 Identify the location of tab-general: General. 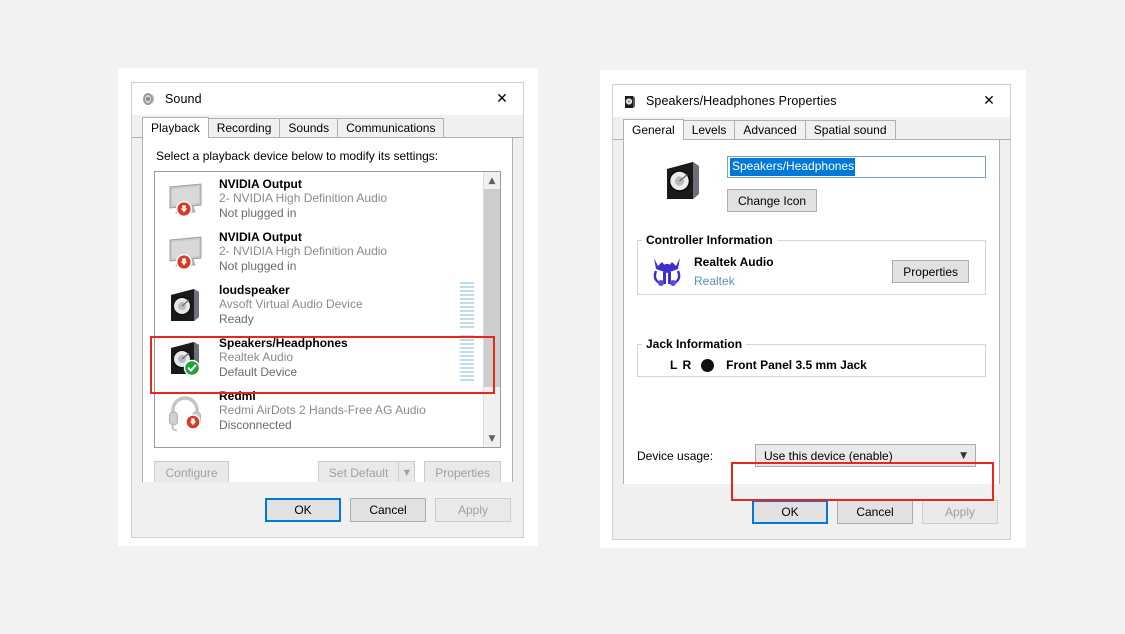
(653, 129).